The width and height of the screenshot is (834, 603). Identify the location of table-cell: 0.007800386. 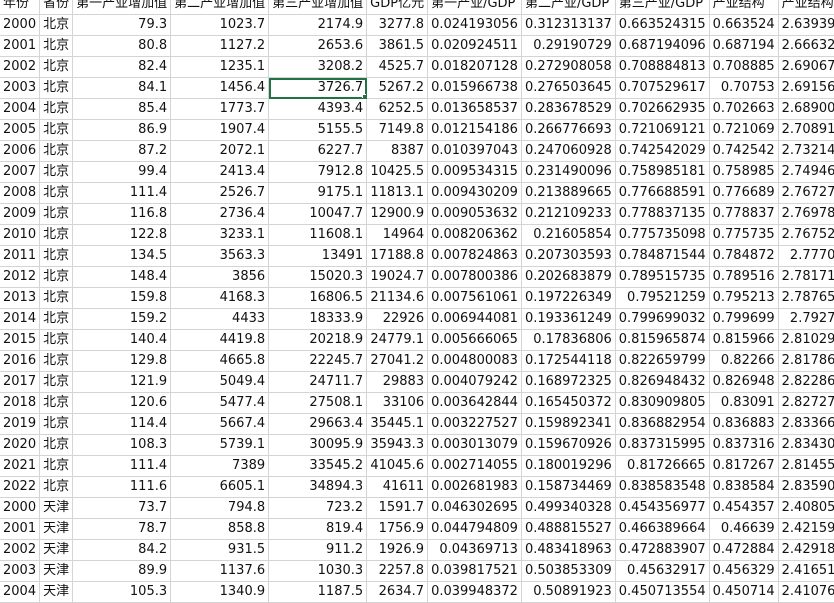
(474, 277).